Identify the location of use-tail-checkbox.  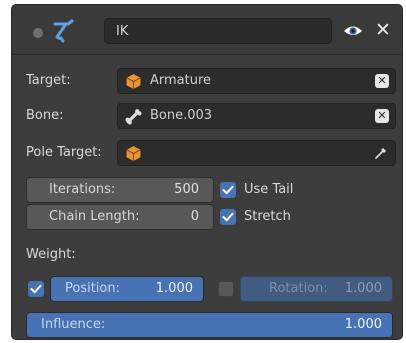
(228, 190).